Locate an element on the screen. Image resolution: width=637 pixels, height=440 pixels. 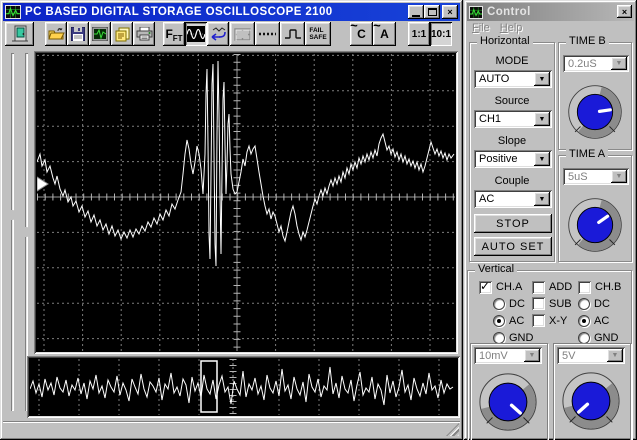
dotted-line-button is located at coordinates (267, 34).